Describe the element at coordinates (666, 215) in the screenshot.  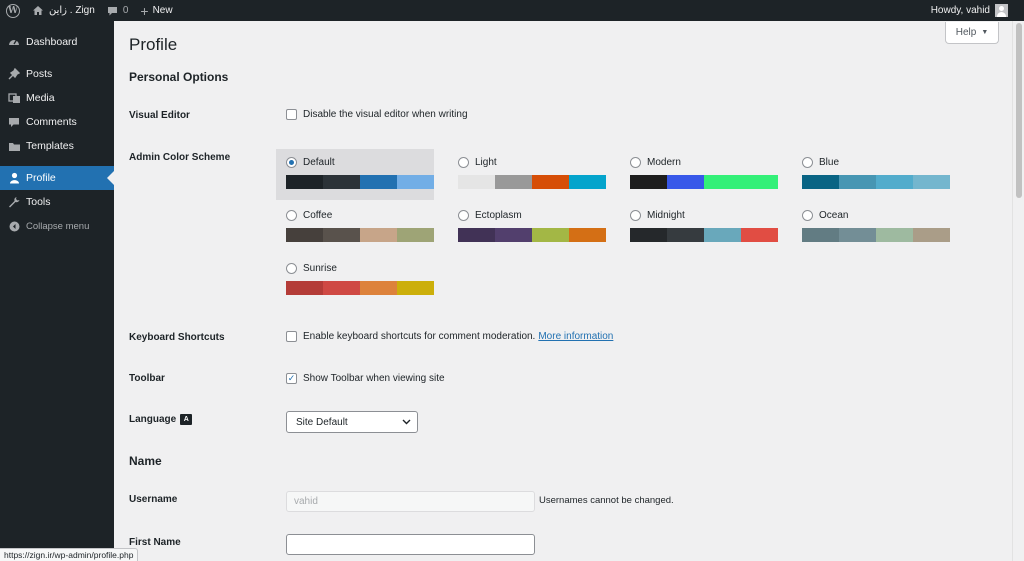
I see `color-scheme-name: Midnight` at that location.